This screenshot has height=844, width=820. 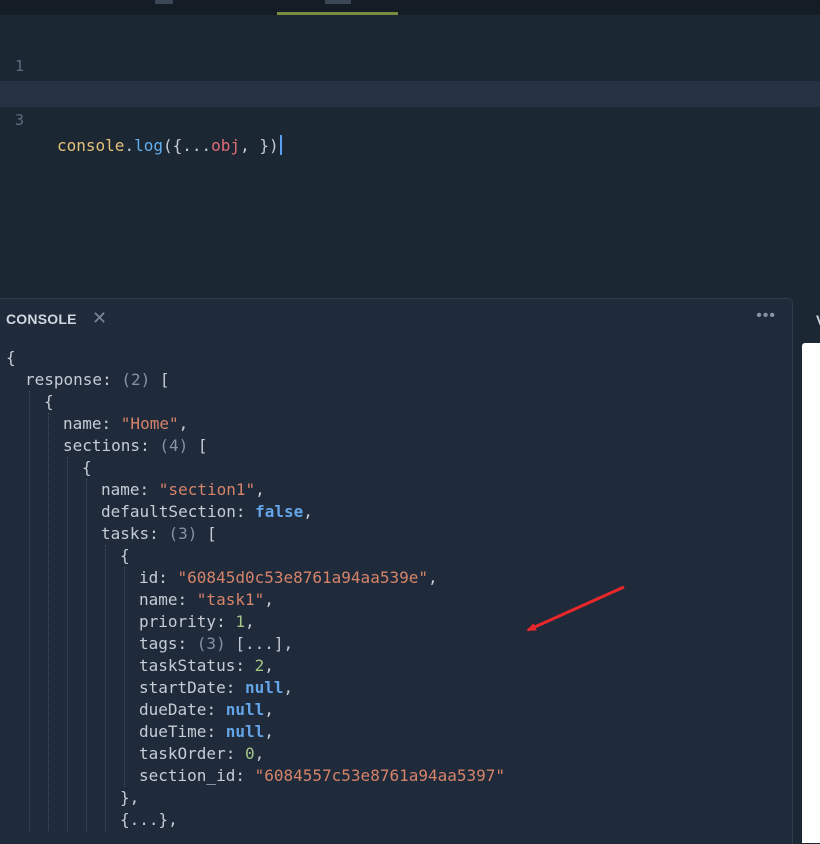 I want to click on console-line: defaultSection: false,, so click(x=207, y=512).